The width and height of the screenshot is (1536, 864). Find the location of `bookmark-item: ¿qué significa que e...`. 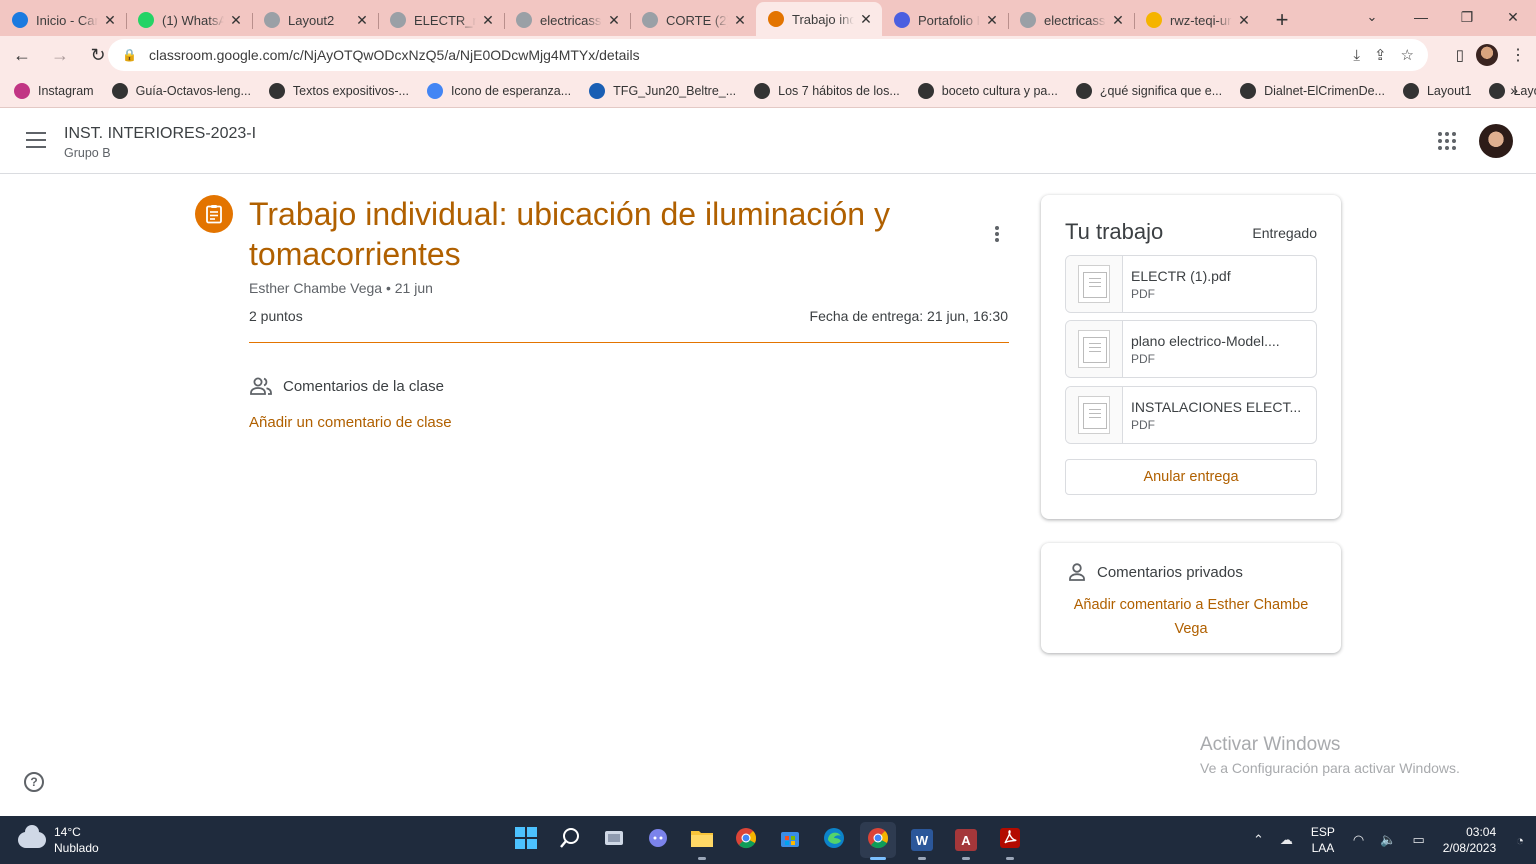

bookmark-item: ¿qué significa que e... is located at coordinates (1148, 90).